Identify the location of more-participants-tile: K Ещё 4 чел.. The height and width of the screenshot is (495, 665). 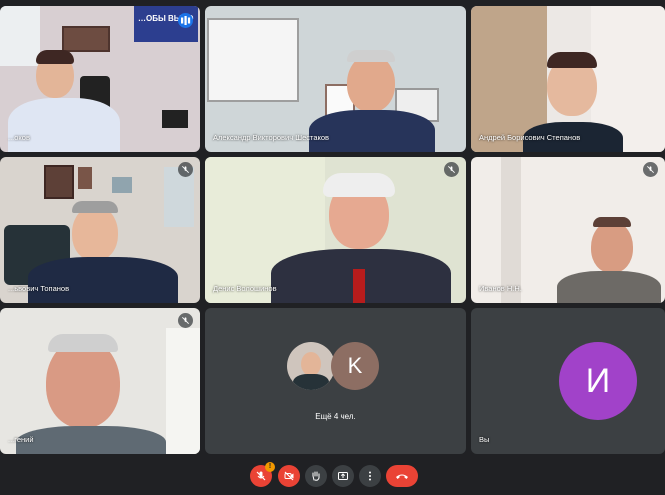
(335, 381).